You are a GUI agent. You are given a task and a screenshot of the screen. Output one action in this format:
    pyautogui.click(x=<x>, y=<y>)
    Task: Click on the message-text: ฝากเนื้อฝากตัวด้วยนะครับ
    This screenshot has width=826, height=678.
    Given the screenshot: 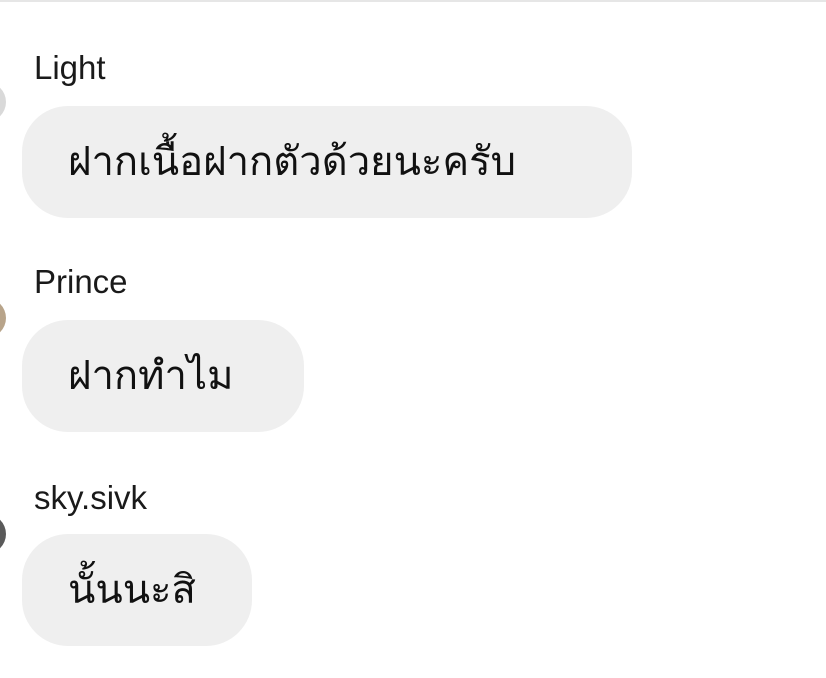 What is the action you would take?
    pyautogui.click(x=292, y=162)
    